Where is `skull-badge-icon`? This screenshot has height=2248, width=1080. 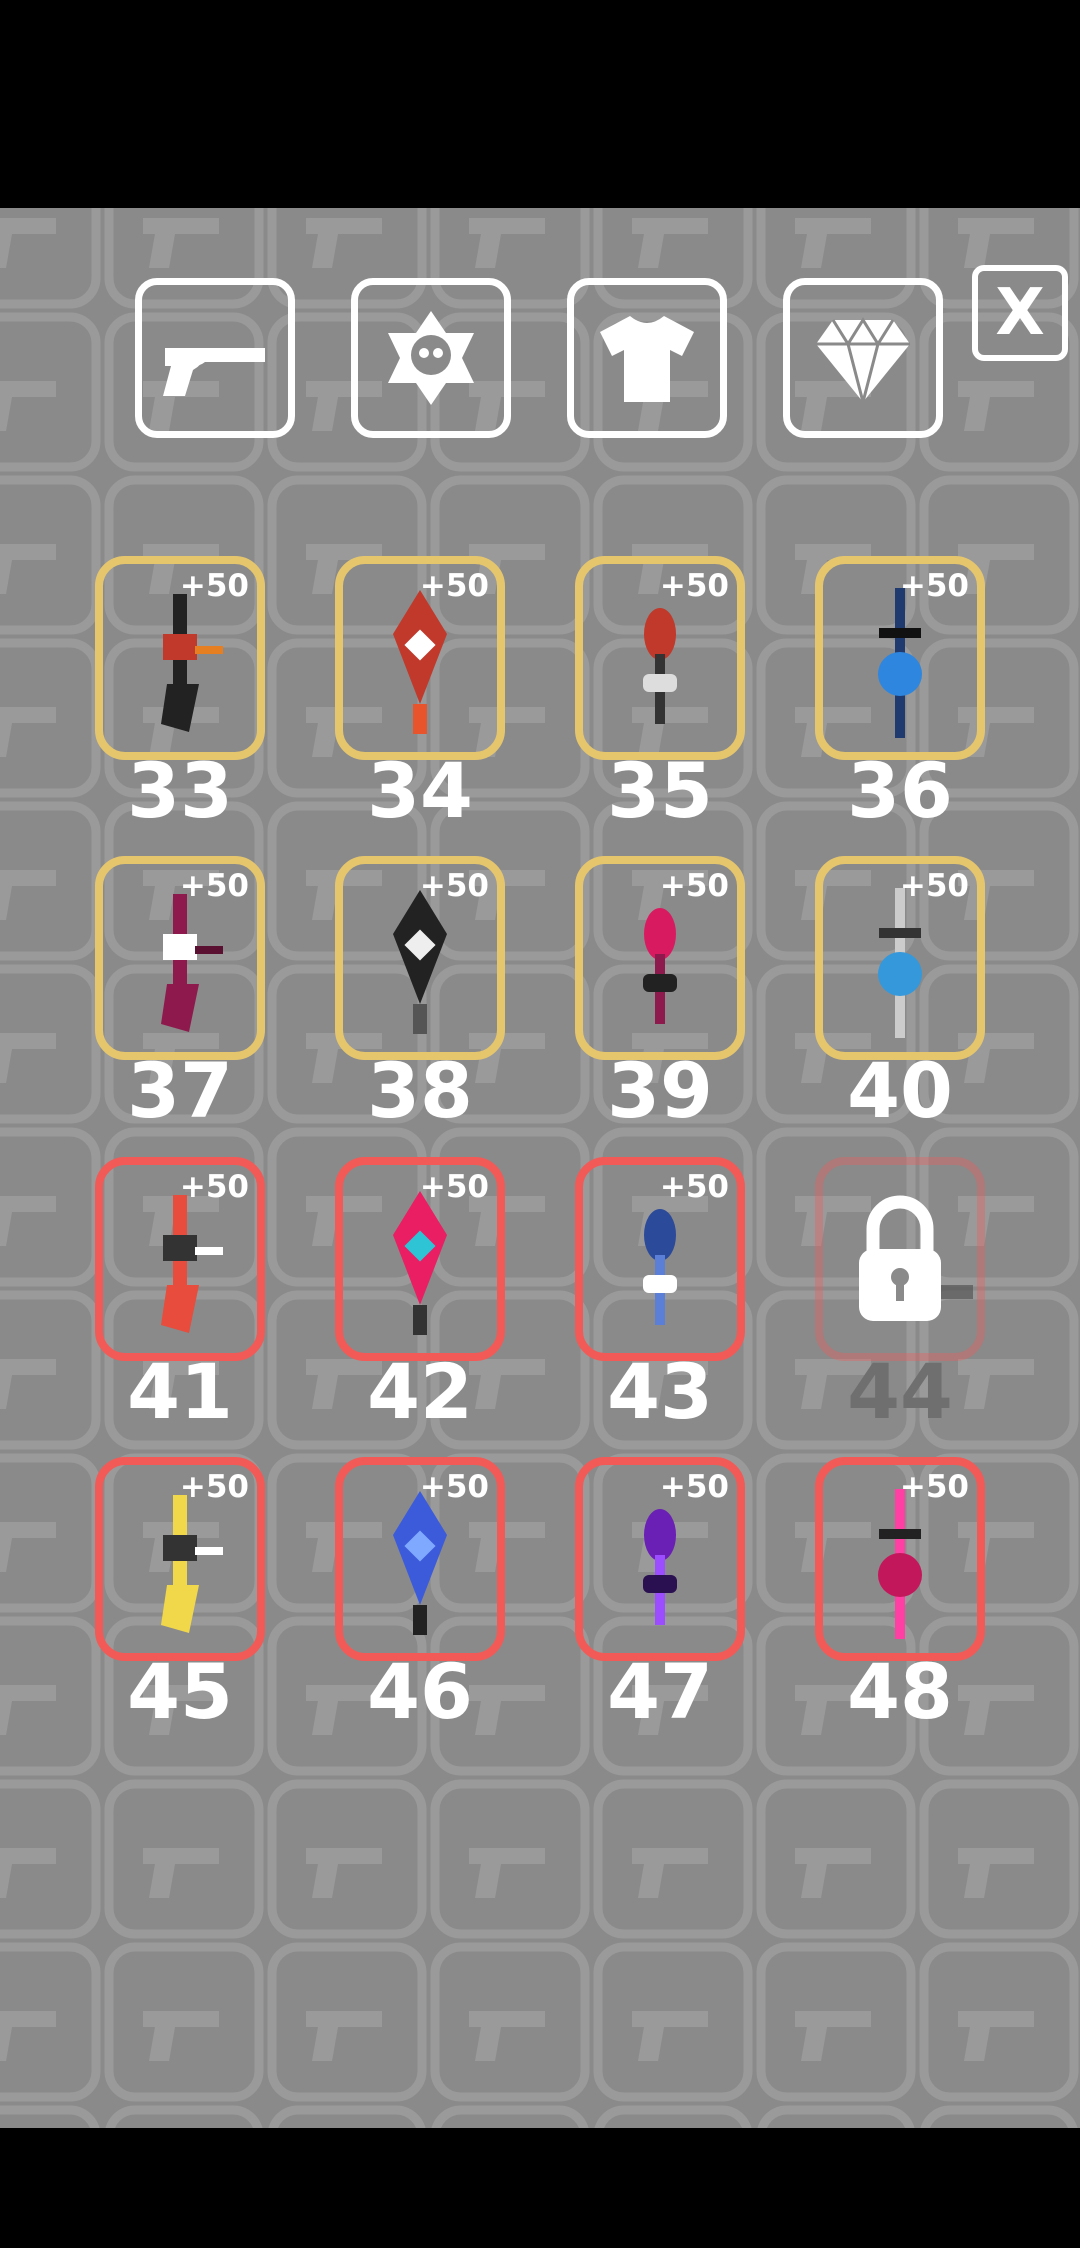
skull-badge-icon is located at coordinates (431, 358).